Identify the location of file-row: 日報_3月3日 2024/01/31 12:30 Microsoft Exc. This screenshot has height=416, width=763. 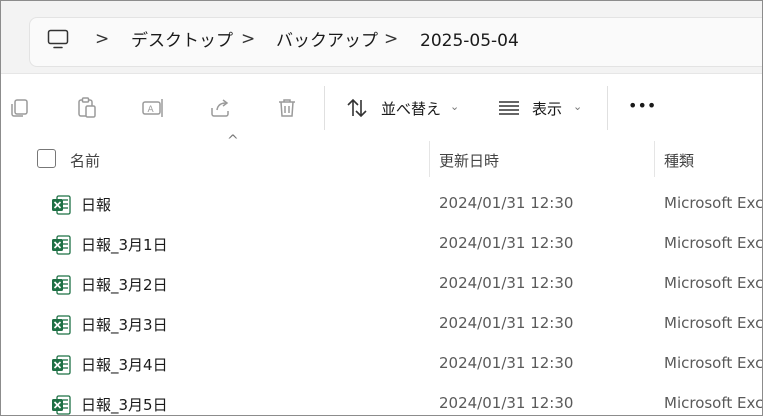
(381, 324).